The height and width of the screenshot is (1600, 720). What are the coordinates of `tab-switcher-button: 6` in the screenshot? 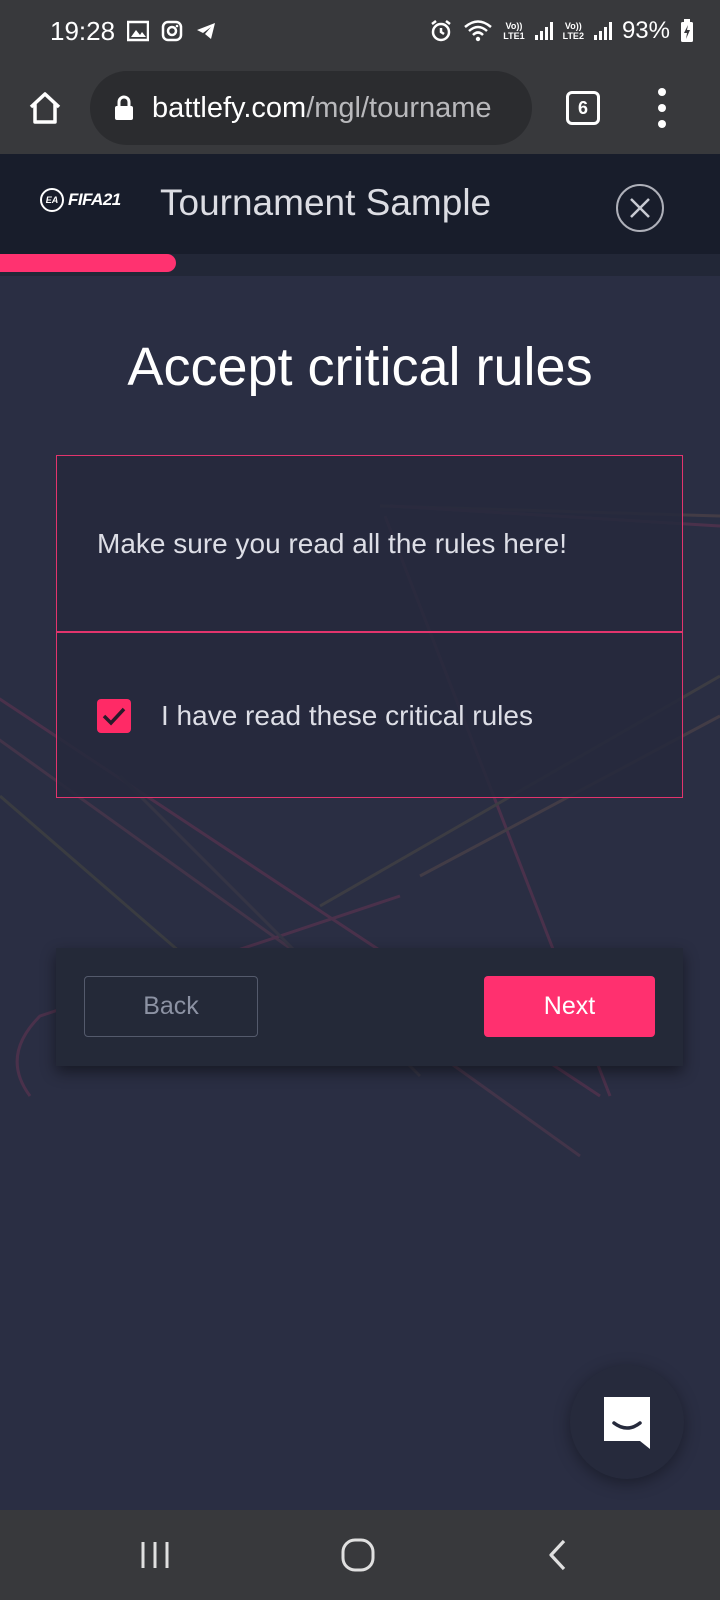 It's located at (583, 108).